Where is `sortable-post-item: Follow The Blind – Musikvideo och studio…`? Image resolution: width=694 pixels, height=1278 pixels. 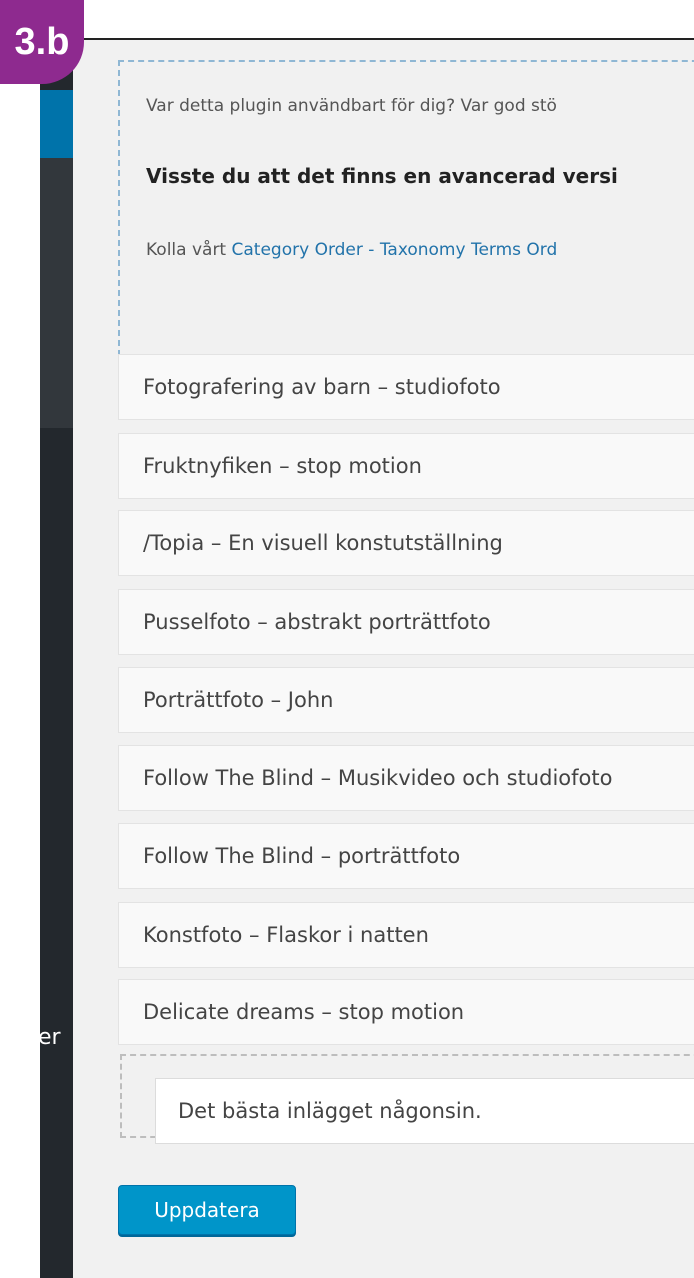 sortable-post-item: Follow The Blind – Musikvideo och studio… is located at coordinates (406, 778).